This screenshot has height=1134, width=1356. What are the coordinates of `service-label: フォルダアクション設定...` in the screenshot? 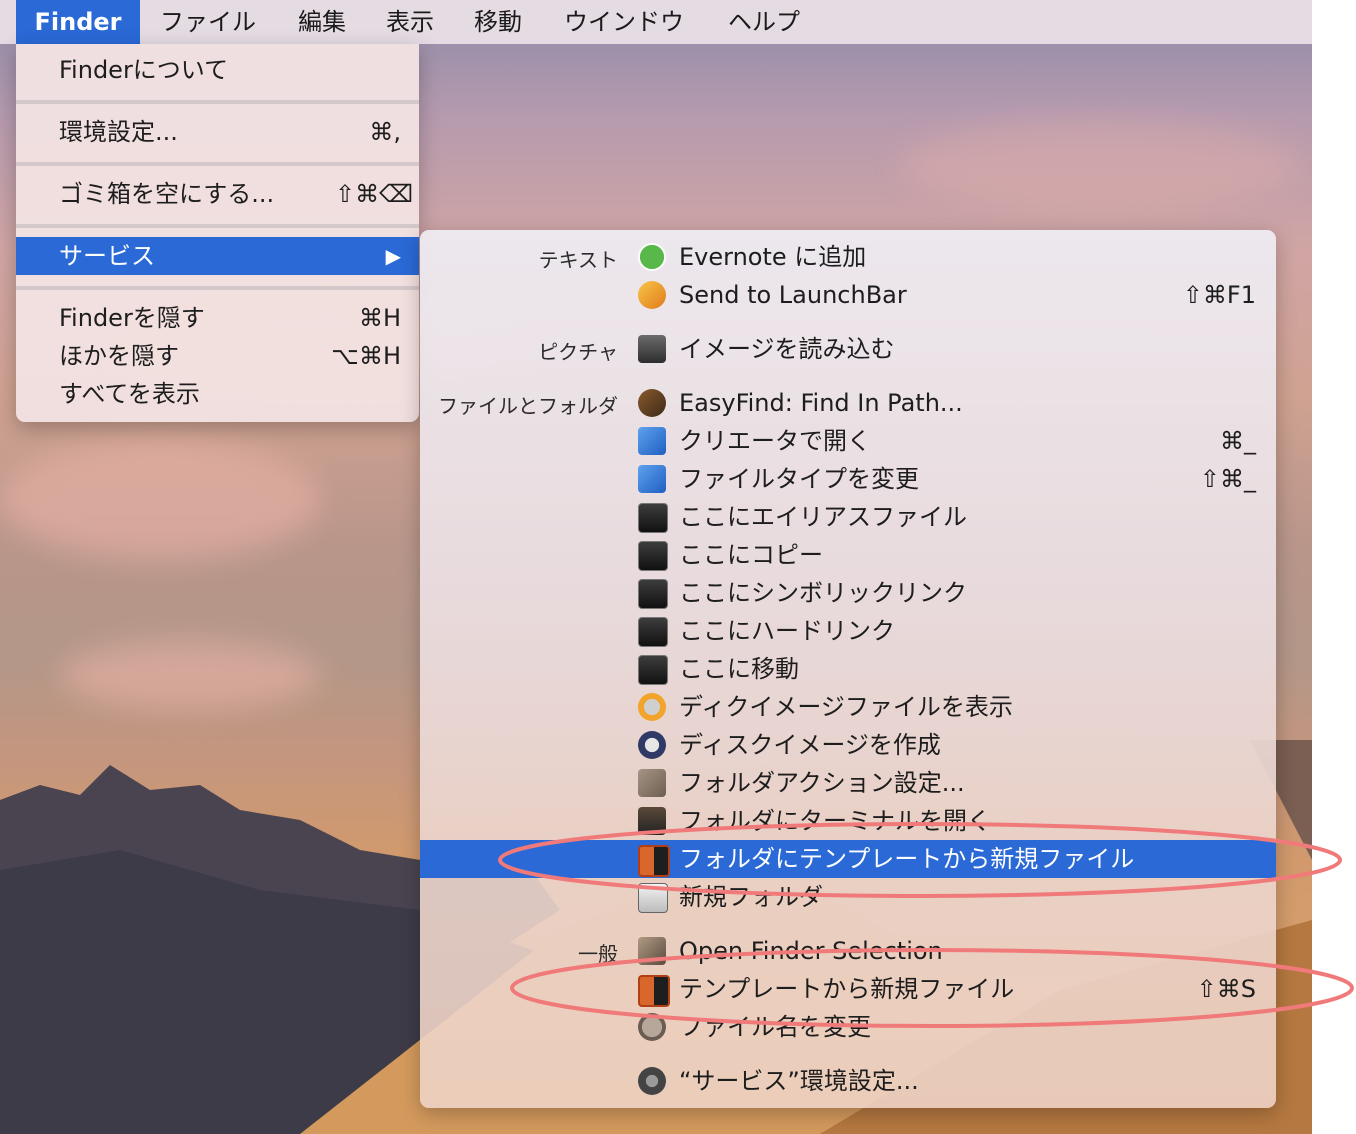 It's located at (822, 783).